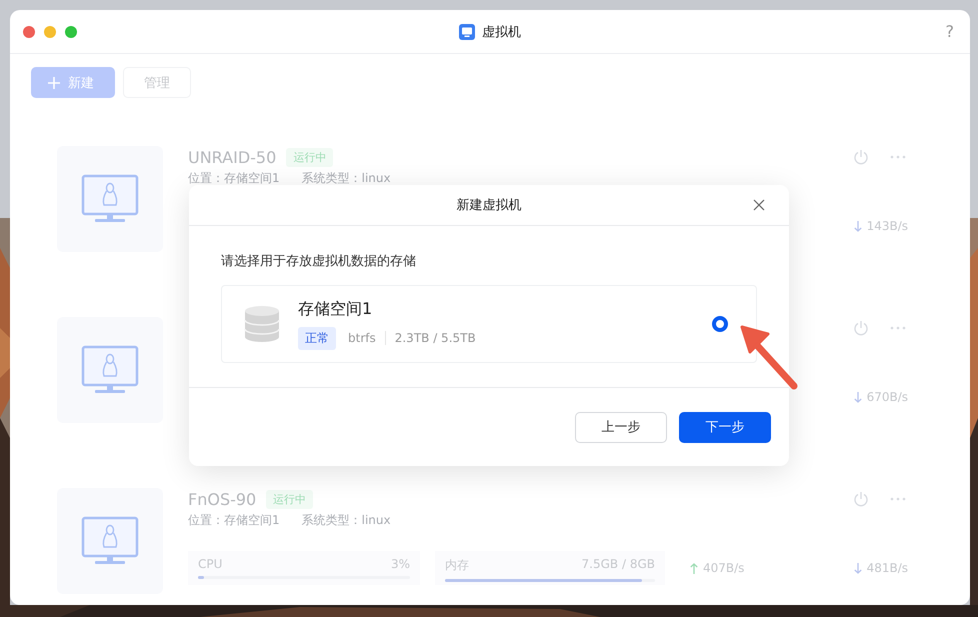 The height and width of the screenshot is (617, 978). Describe the element at coordinates (887, 568) in the screenshot. I see `download-rate: 481B/s` at that location.